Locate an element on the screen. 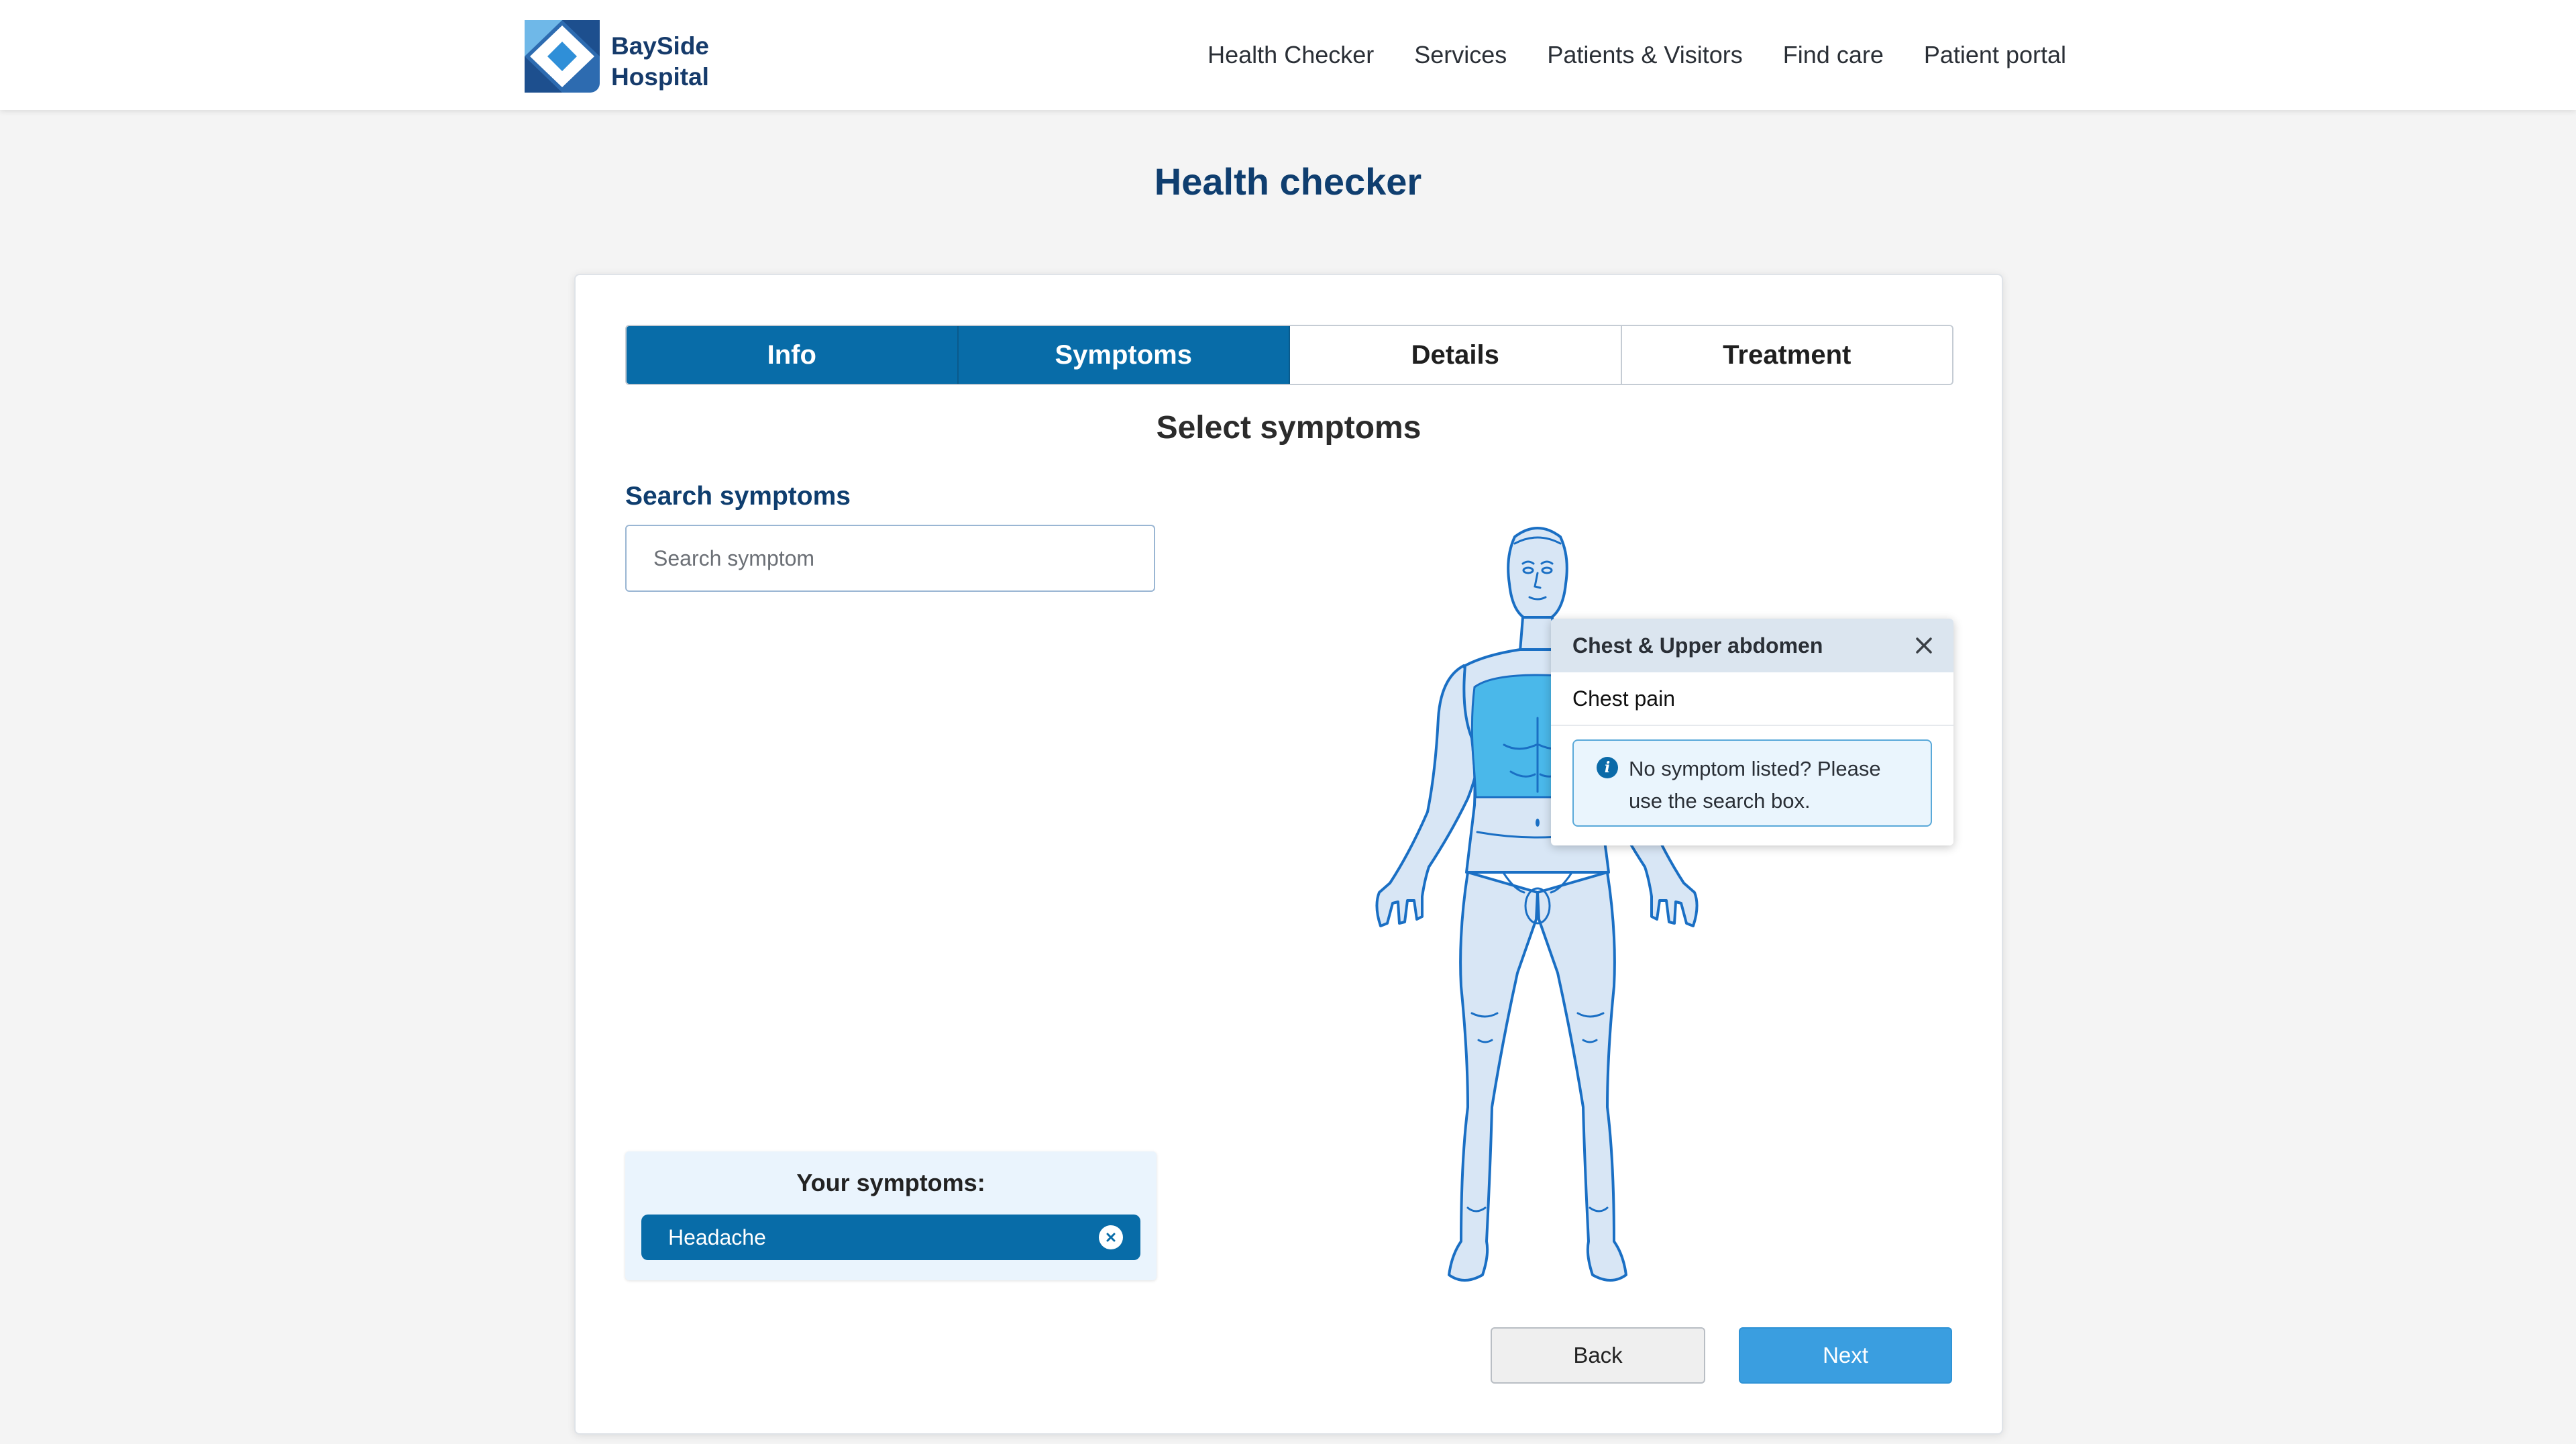 This screenshot has width=2576, height=1444. nav-patients-visitors: Patients & Visitors is located at coordinates (1644, 55).